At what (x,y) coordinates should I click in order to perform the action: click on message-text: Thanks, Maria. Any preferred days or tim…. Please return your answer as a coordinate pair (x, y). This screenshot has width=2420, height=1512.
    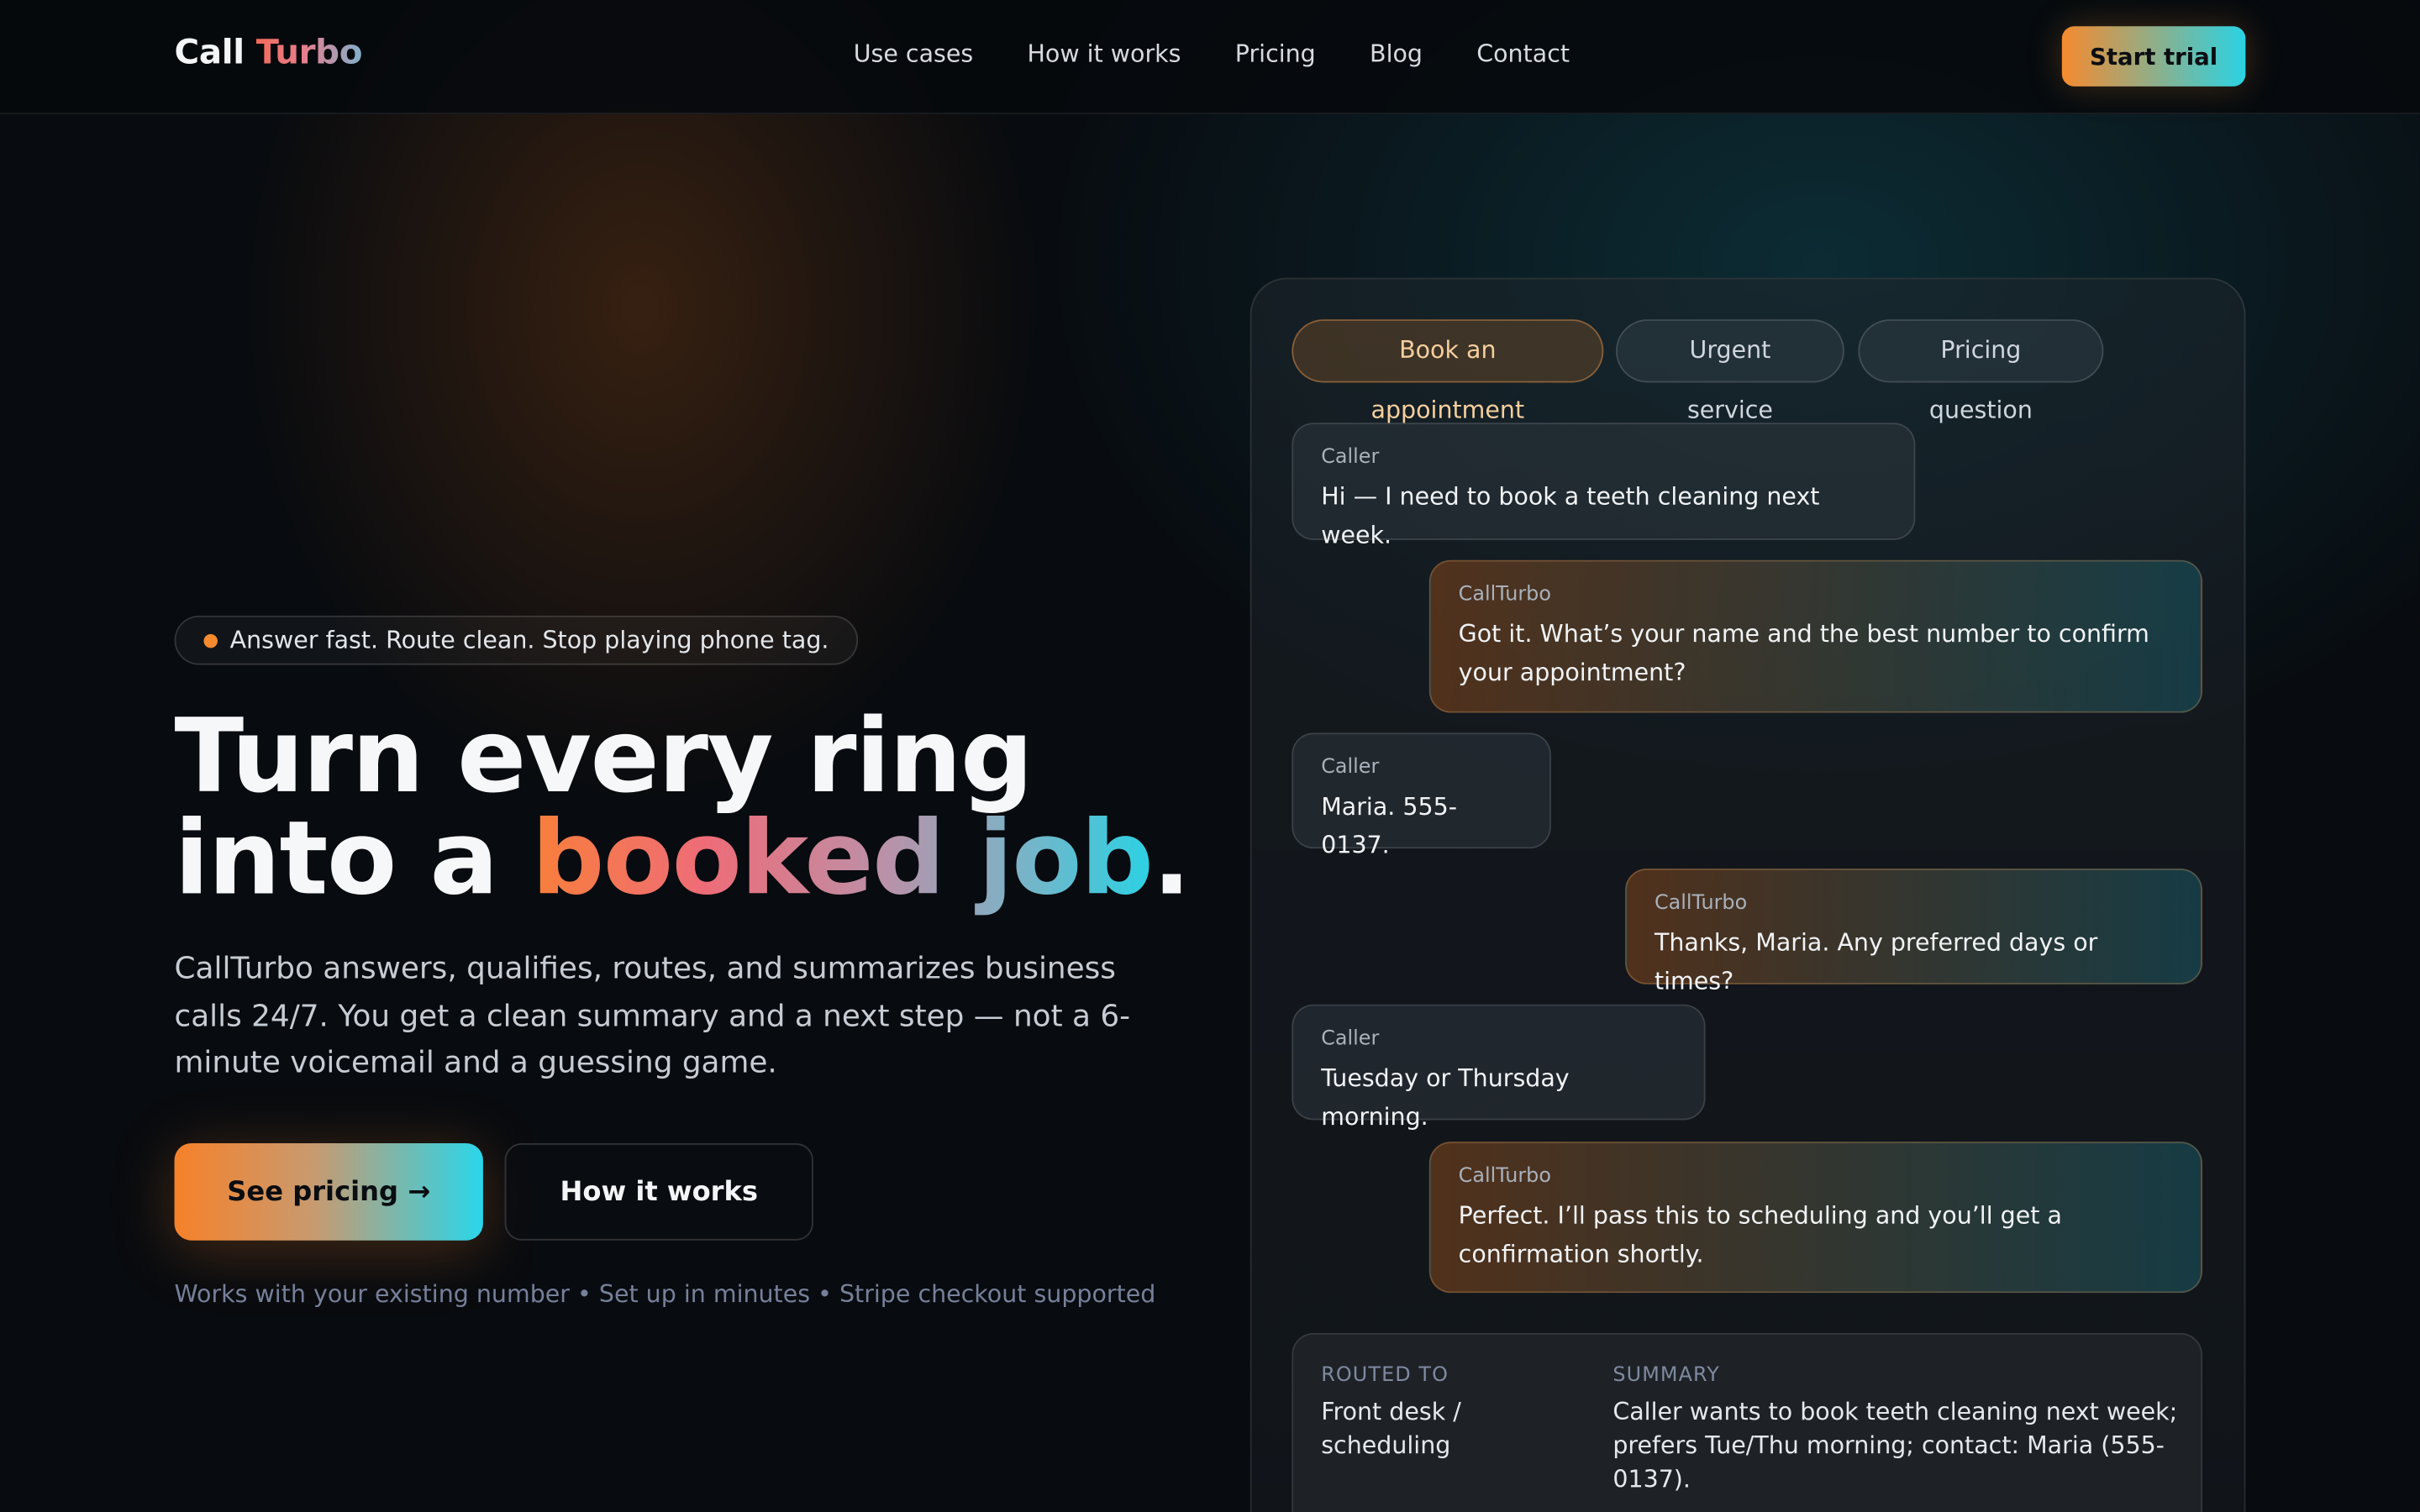
    Looking at the image, I should click on (1876, 961).